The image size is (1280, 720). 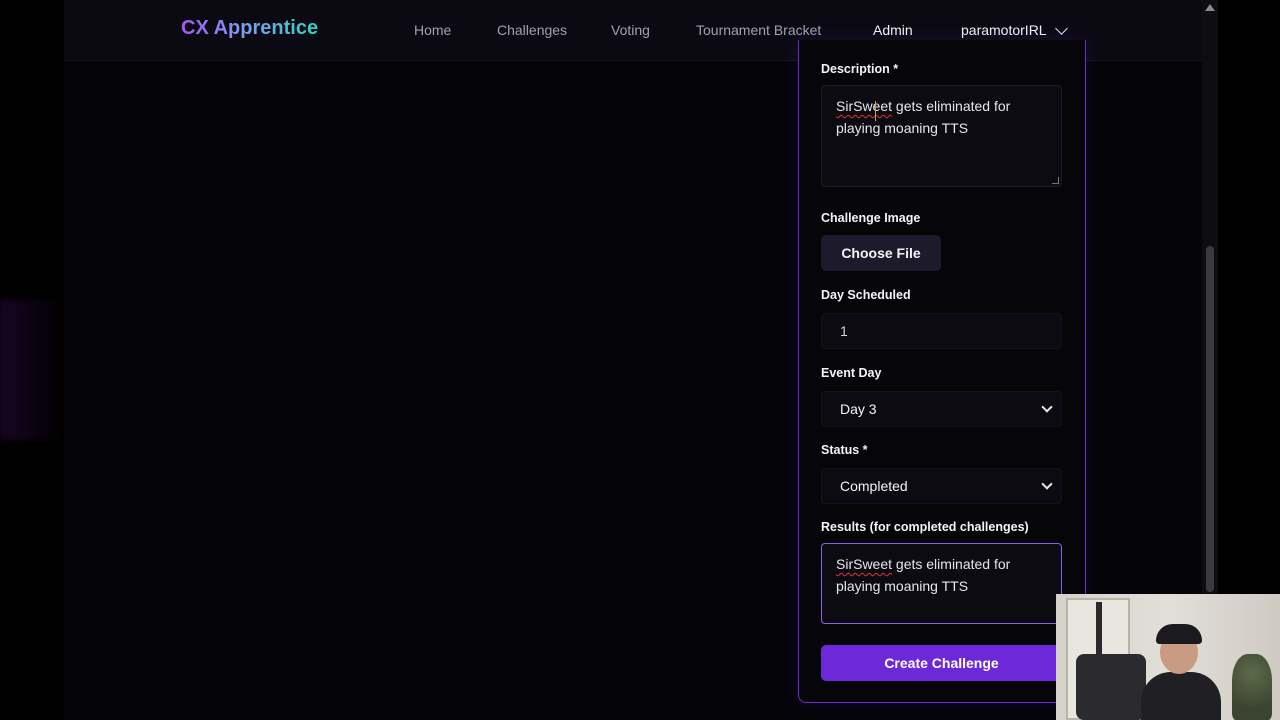 I want to click on webcam-chair, so click(x=1111, y=687).